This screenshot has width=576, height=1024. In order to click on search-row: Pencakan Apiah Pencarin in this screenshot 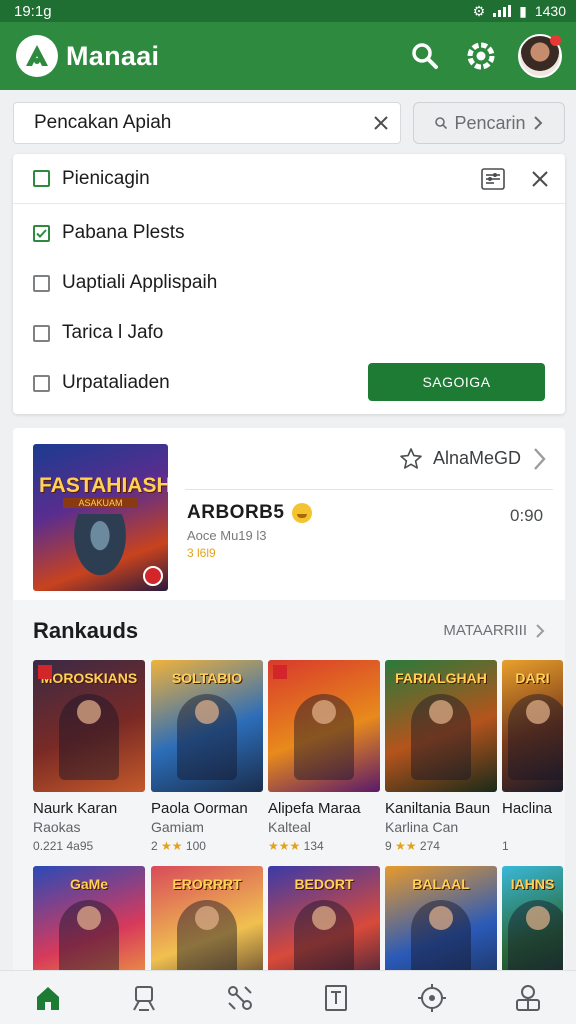, I will do `click(289, 123)`.